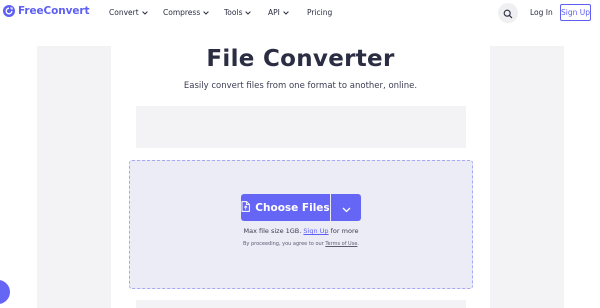  What do you see at coordinates (300, 59) in the screenshot?
I see `page-title: File Converter` at bounding box center [300, 59].